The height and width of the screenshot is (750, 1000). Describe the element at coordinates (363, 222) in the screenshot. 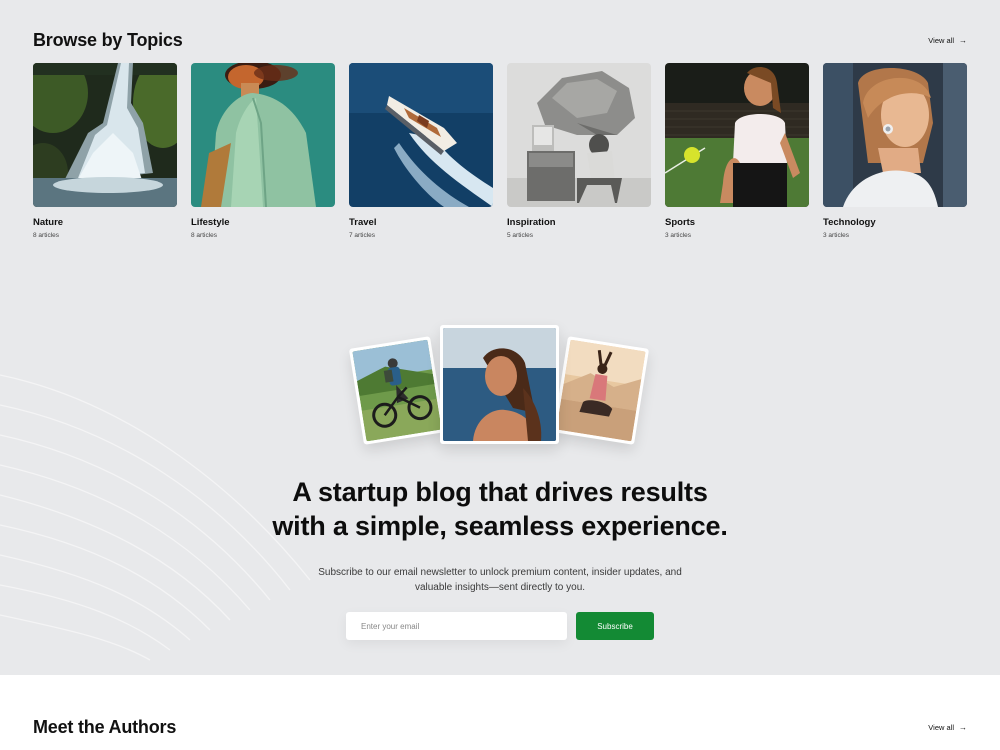

I see `topic-name: Travel` at that location.